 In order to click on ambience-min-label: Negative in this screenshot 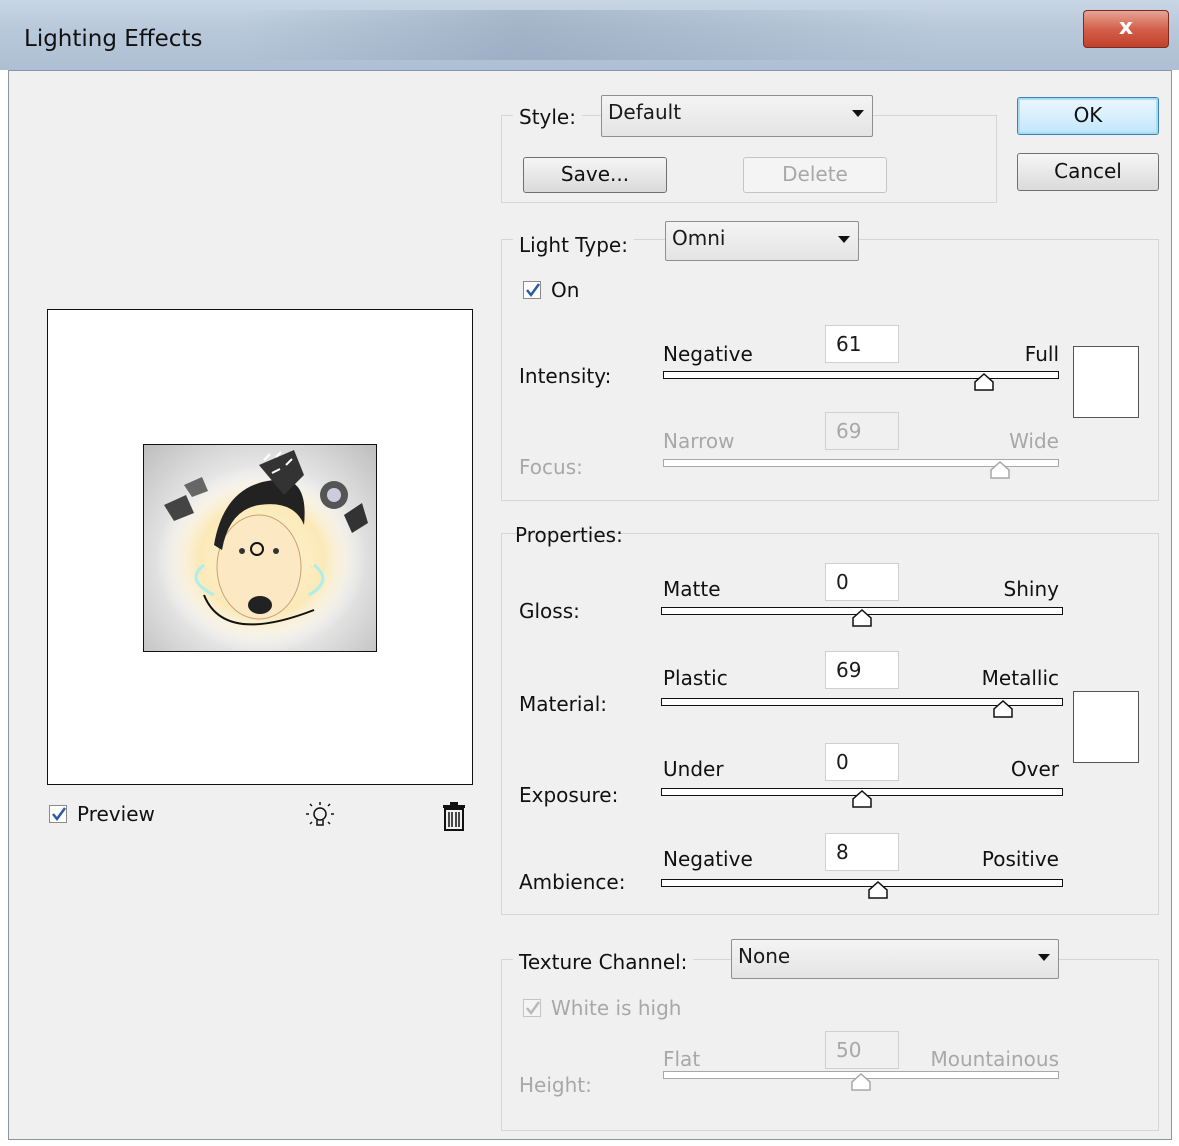, I will do `click(708, 859)`.